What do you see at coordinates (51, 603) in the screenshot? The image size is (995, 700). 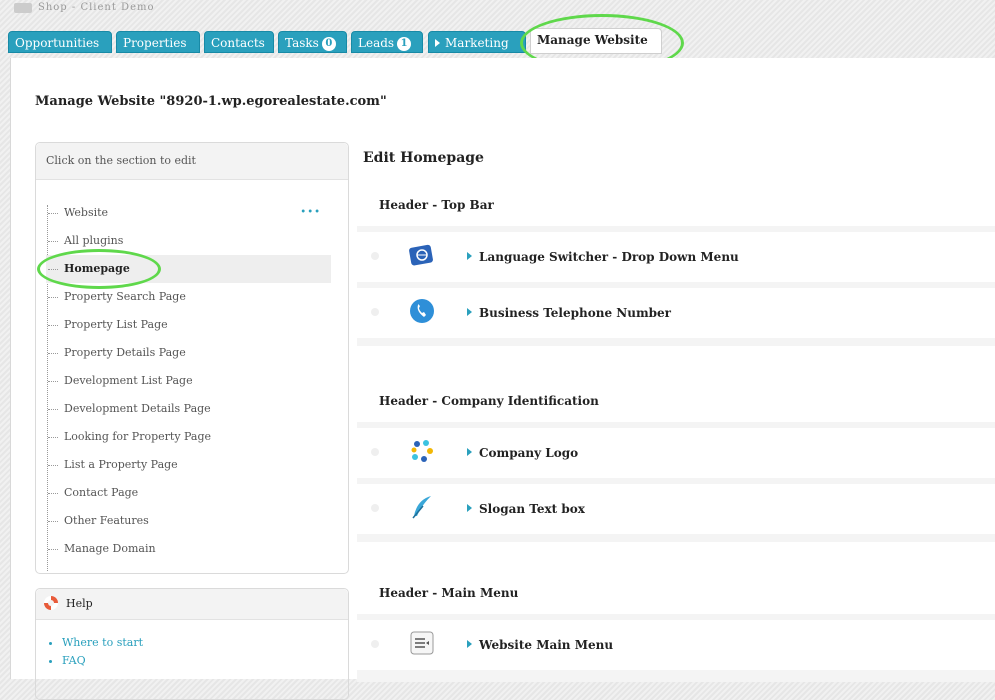 I see `lifebuoy-icon` at bounding box center [51, 603].